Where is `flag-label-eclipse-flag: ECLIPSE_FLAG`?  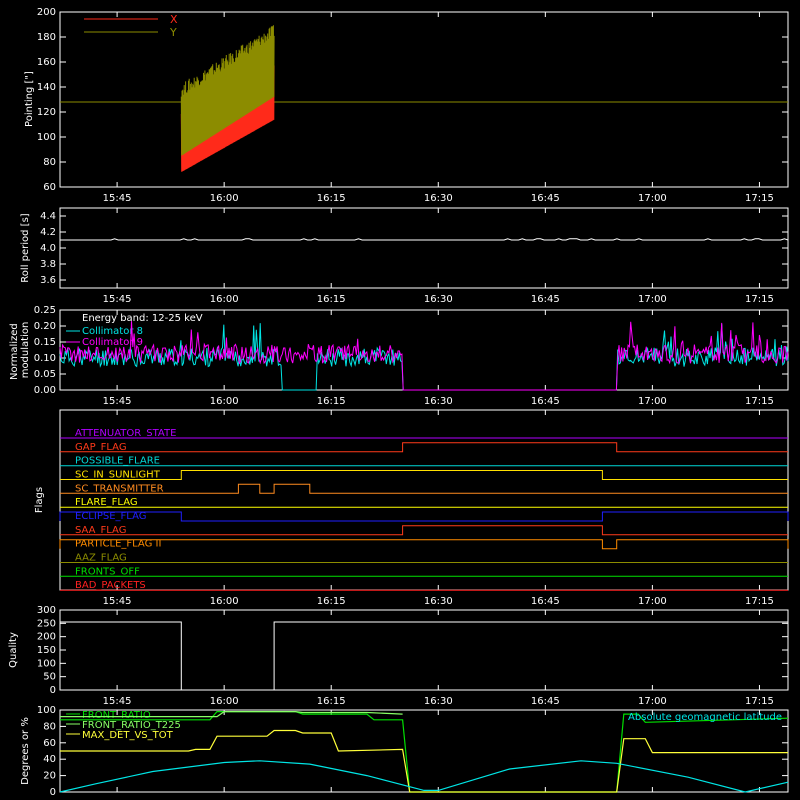
flag-label-eclipse-flag: ECLIPSE_FLAG is located at coordinates (110, 516).